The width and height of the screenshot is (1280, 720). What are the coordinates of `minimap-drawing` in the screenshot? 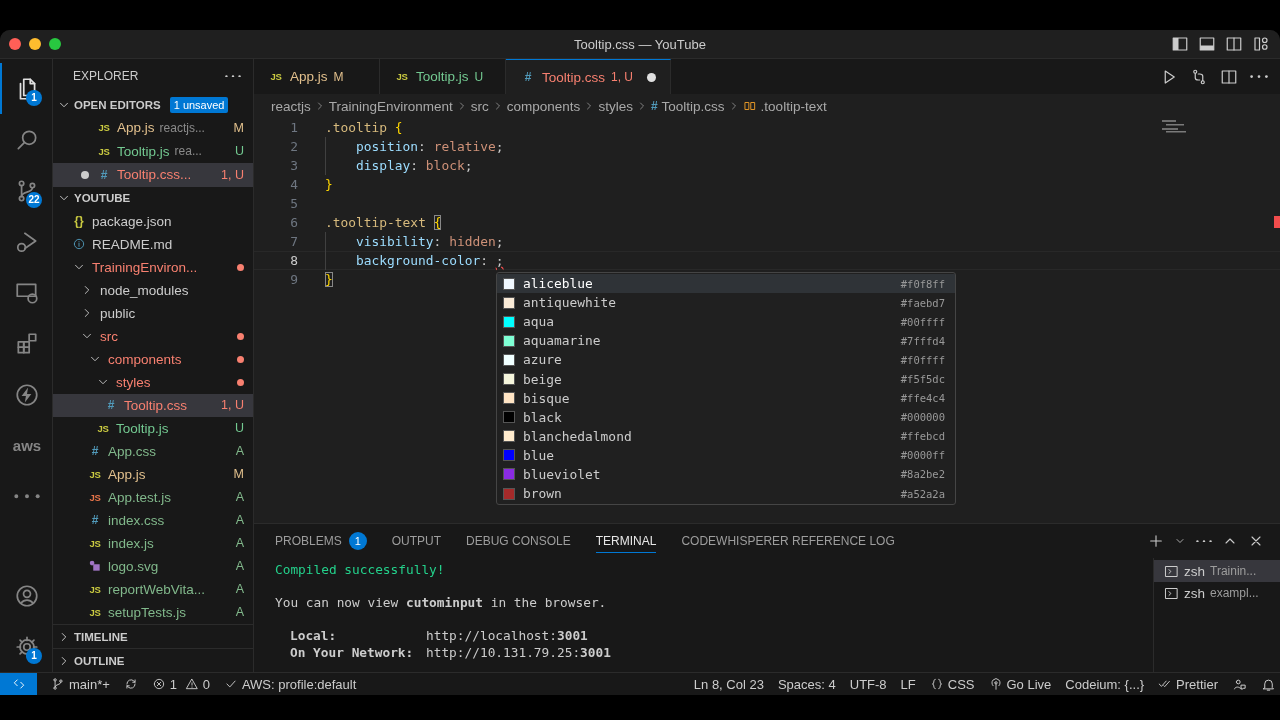 It's located at (1175, 126).